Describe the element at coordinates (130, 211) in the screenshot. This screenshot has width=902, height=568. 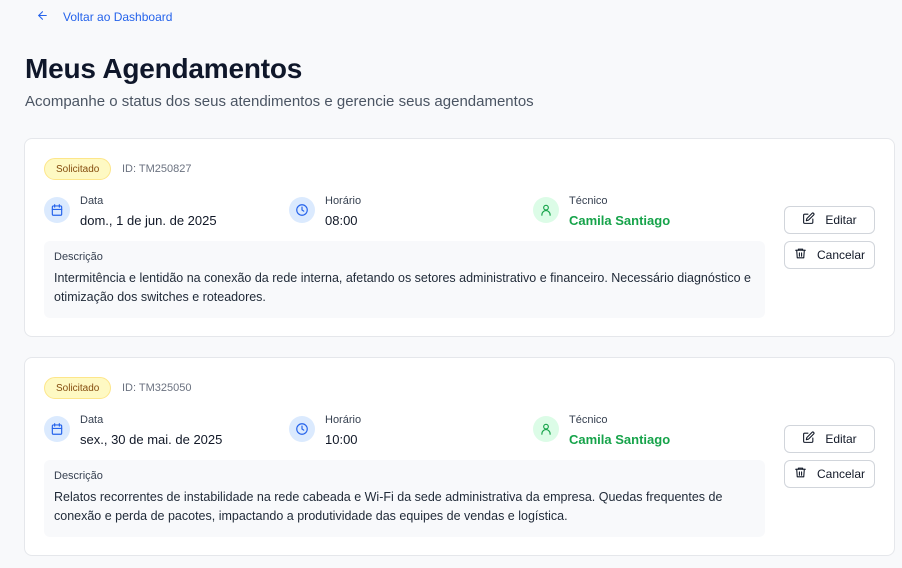
I see `date-field: Data dom., 1 de jun. de 2025` at that location.